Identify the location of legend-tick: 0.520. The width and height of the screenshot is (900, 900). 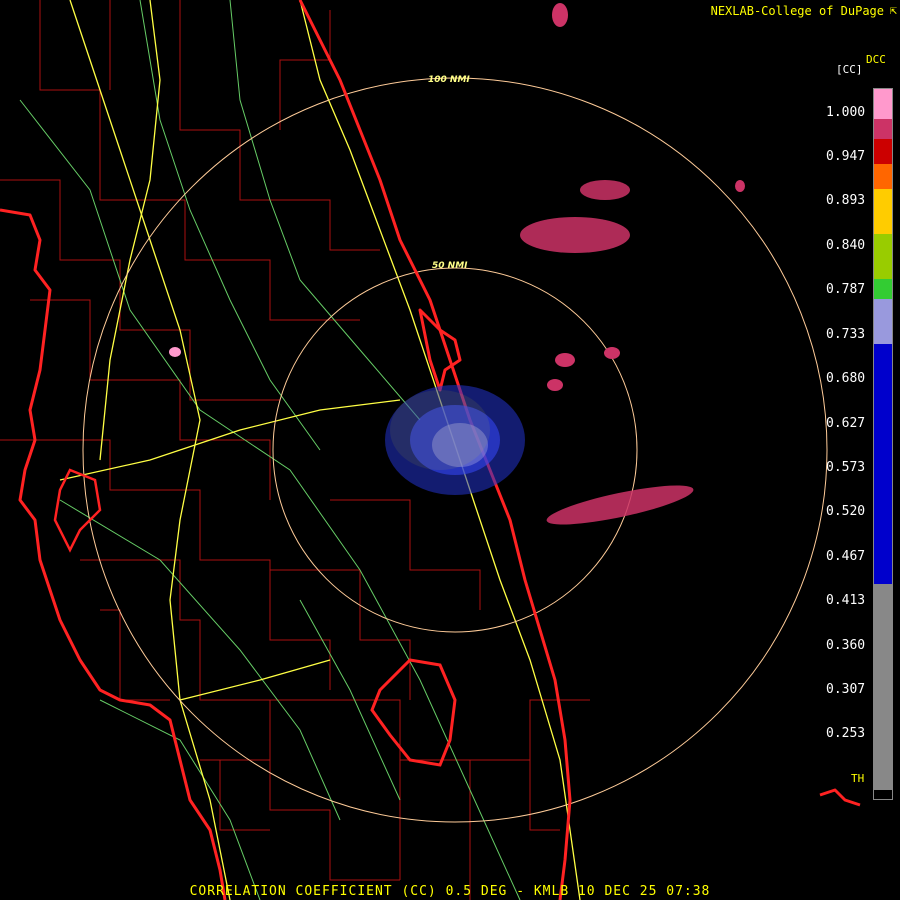
(846, 511).